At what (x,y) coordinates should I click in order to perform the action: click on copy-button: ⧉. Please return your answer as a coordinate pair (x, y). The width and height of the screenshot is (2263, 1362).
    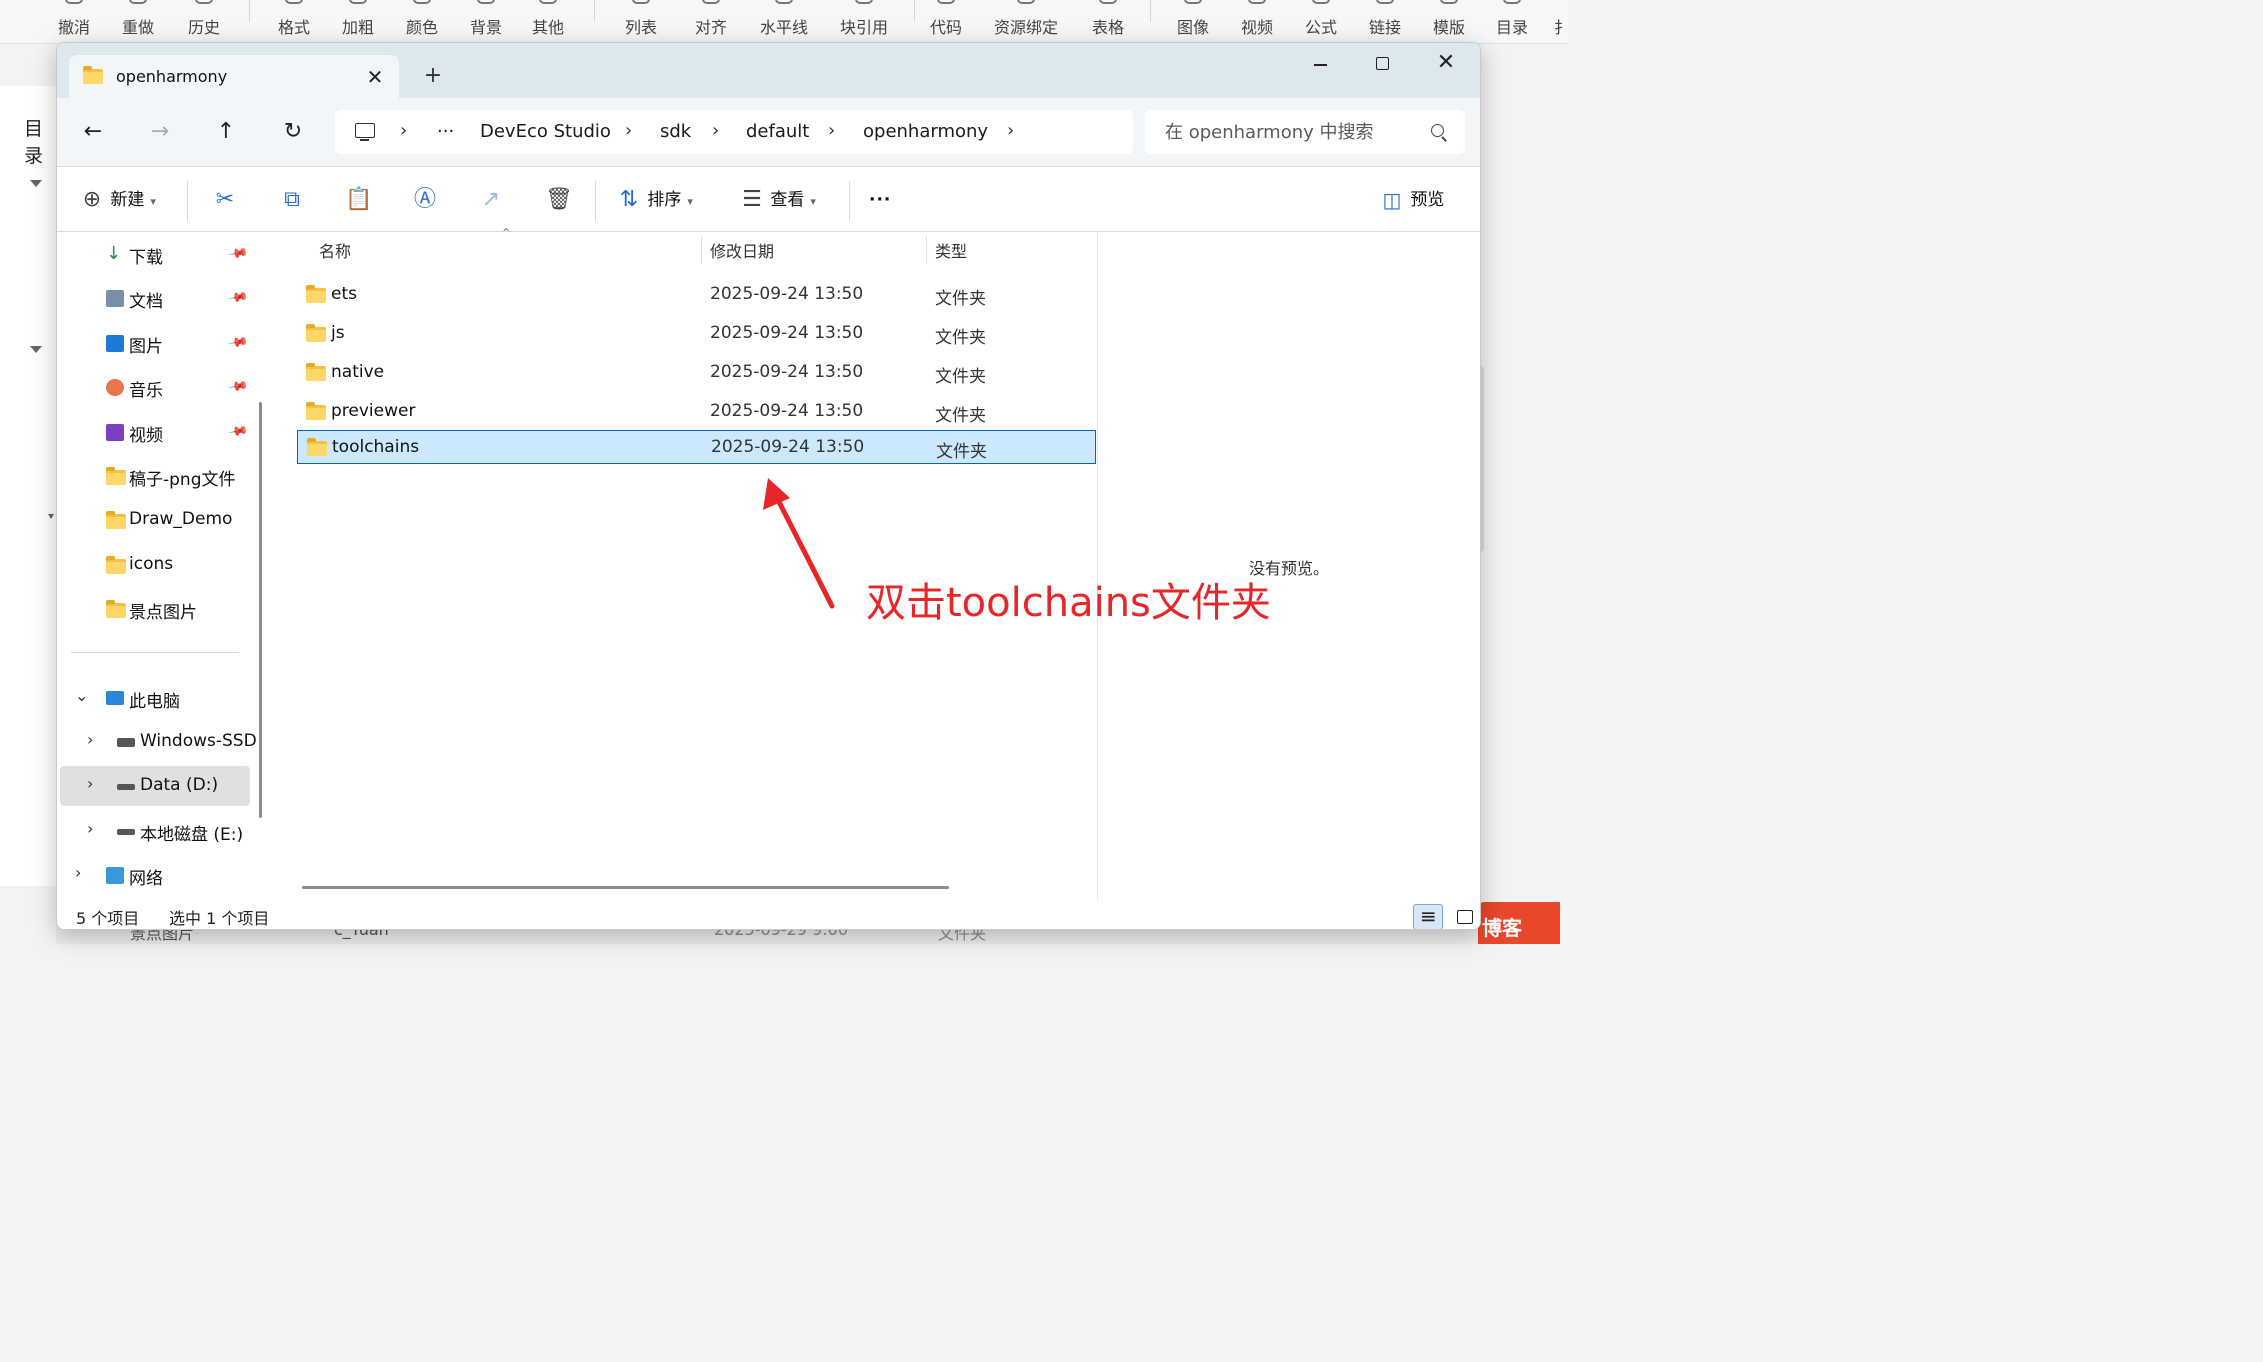
    Looking at the image, I should click on (292, 200).